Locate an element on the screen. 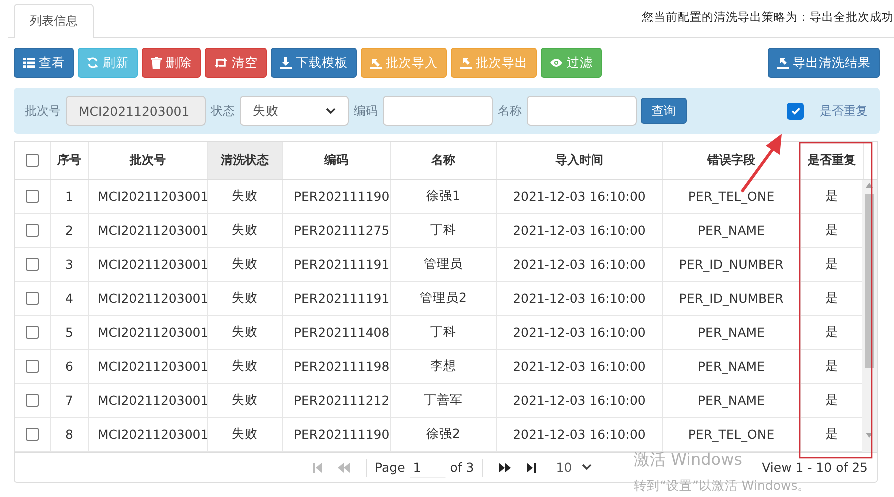 This screenshot has width=894, height=497. clear-button: 清空 is located at coordinates (236, 63).